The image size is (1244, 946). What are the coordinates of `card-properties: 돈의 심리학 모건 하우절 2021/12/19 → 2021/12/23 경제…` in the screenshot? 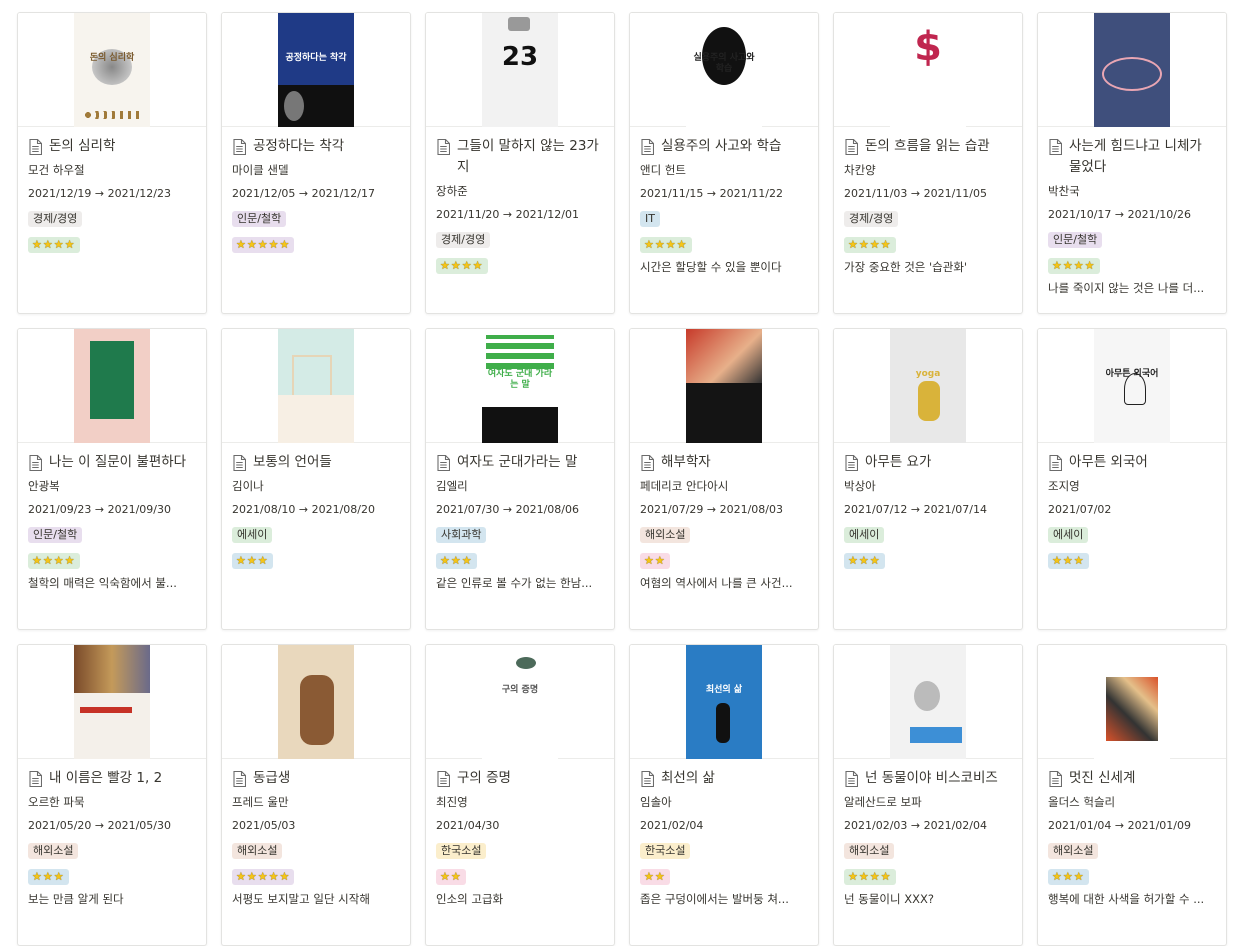 It's located at (112, 193).